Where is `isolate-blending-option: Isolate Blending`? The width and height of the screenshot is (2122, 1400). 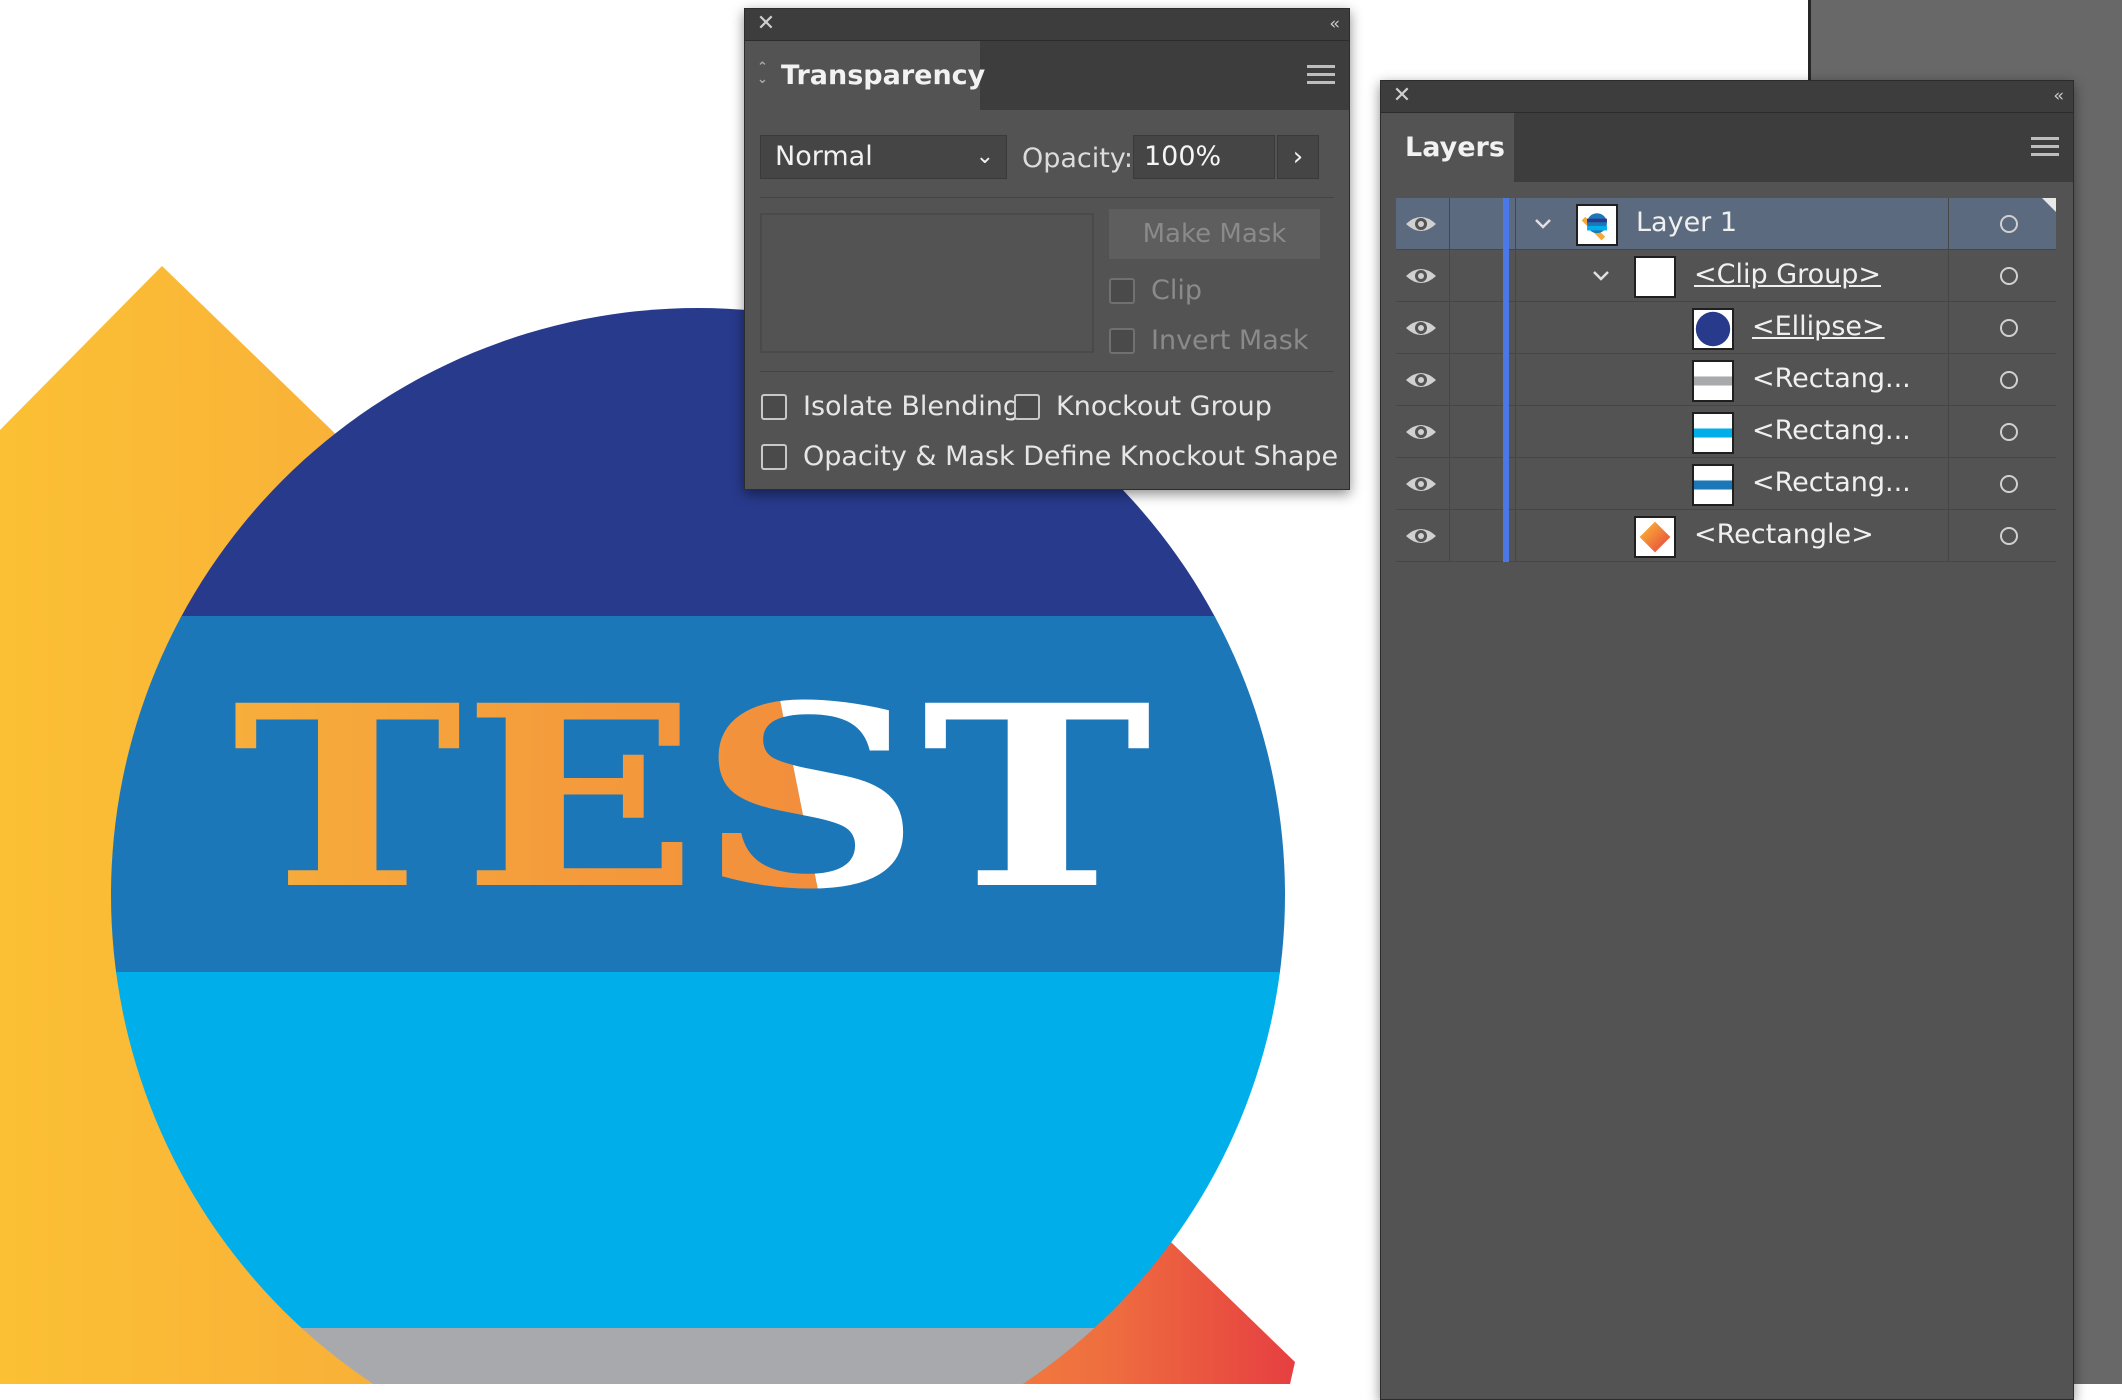 isolate-blending-option: Isolate Blending is located at coordinates (890, 406).